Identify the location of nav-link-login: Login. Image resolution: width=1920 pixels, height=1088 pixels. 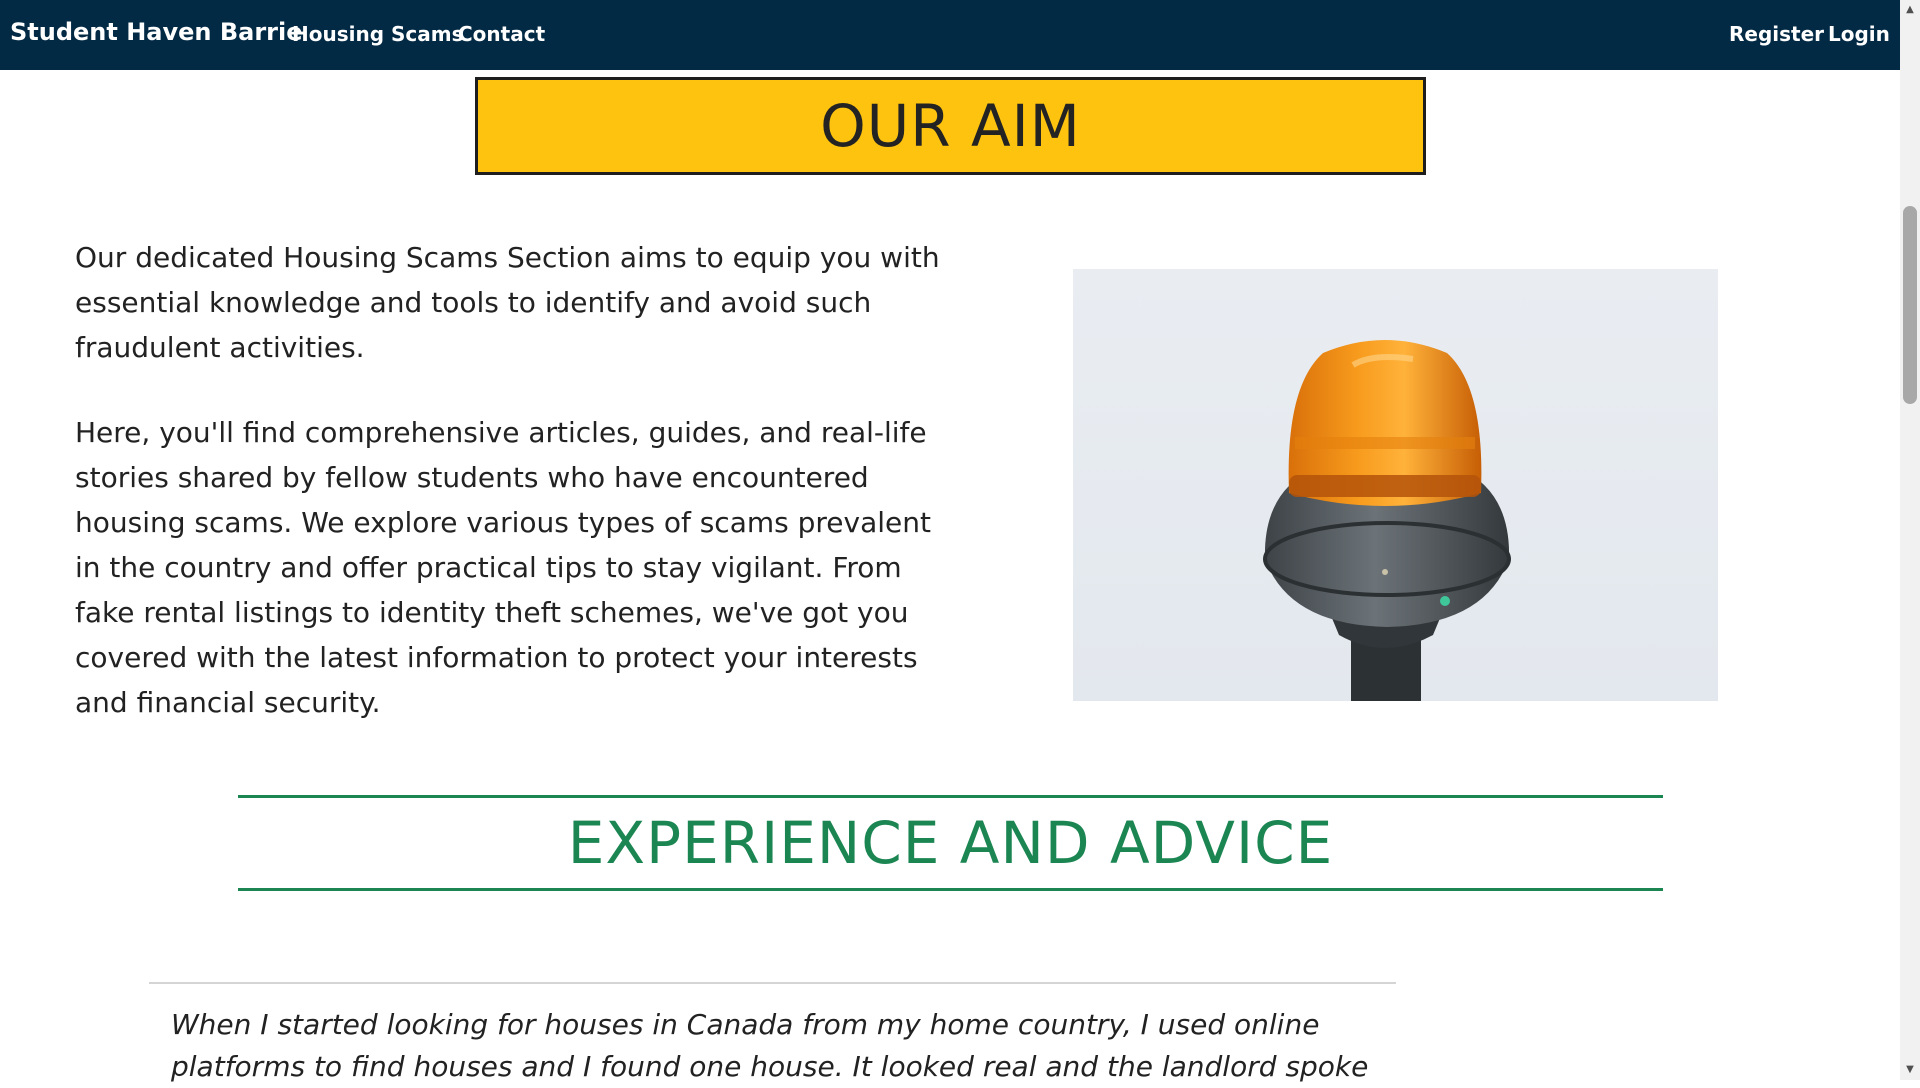
(1859, 34).